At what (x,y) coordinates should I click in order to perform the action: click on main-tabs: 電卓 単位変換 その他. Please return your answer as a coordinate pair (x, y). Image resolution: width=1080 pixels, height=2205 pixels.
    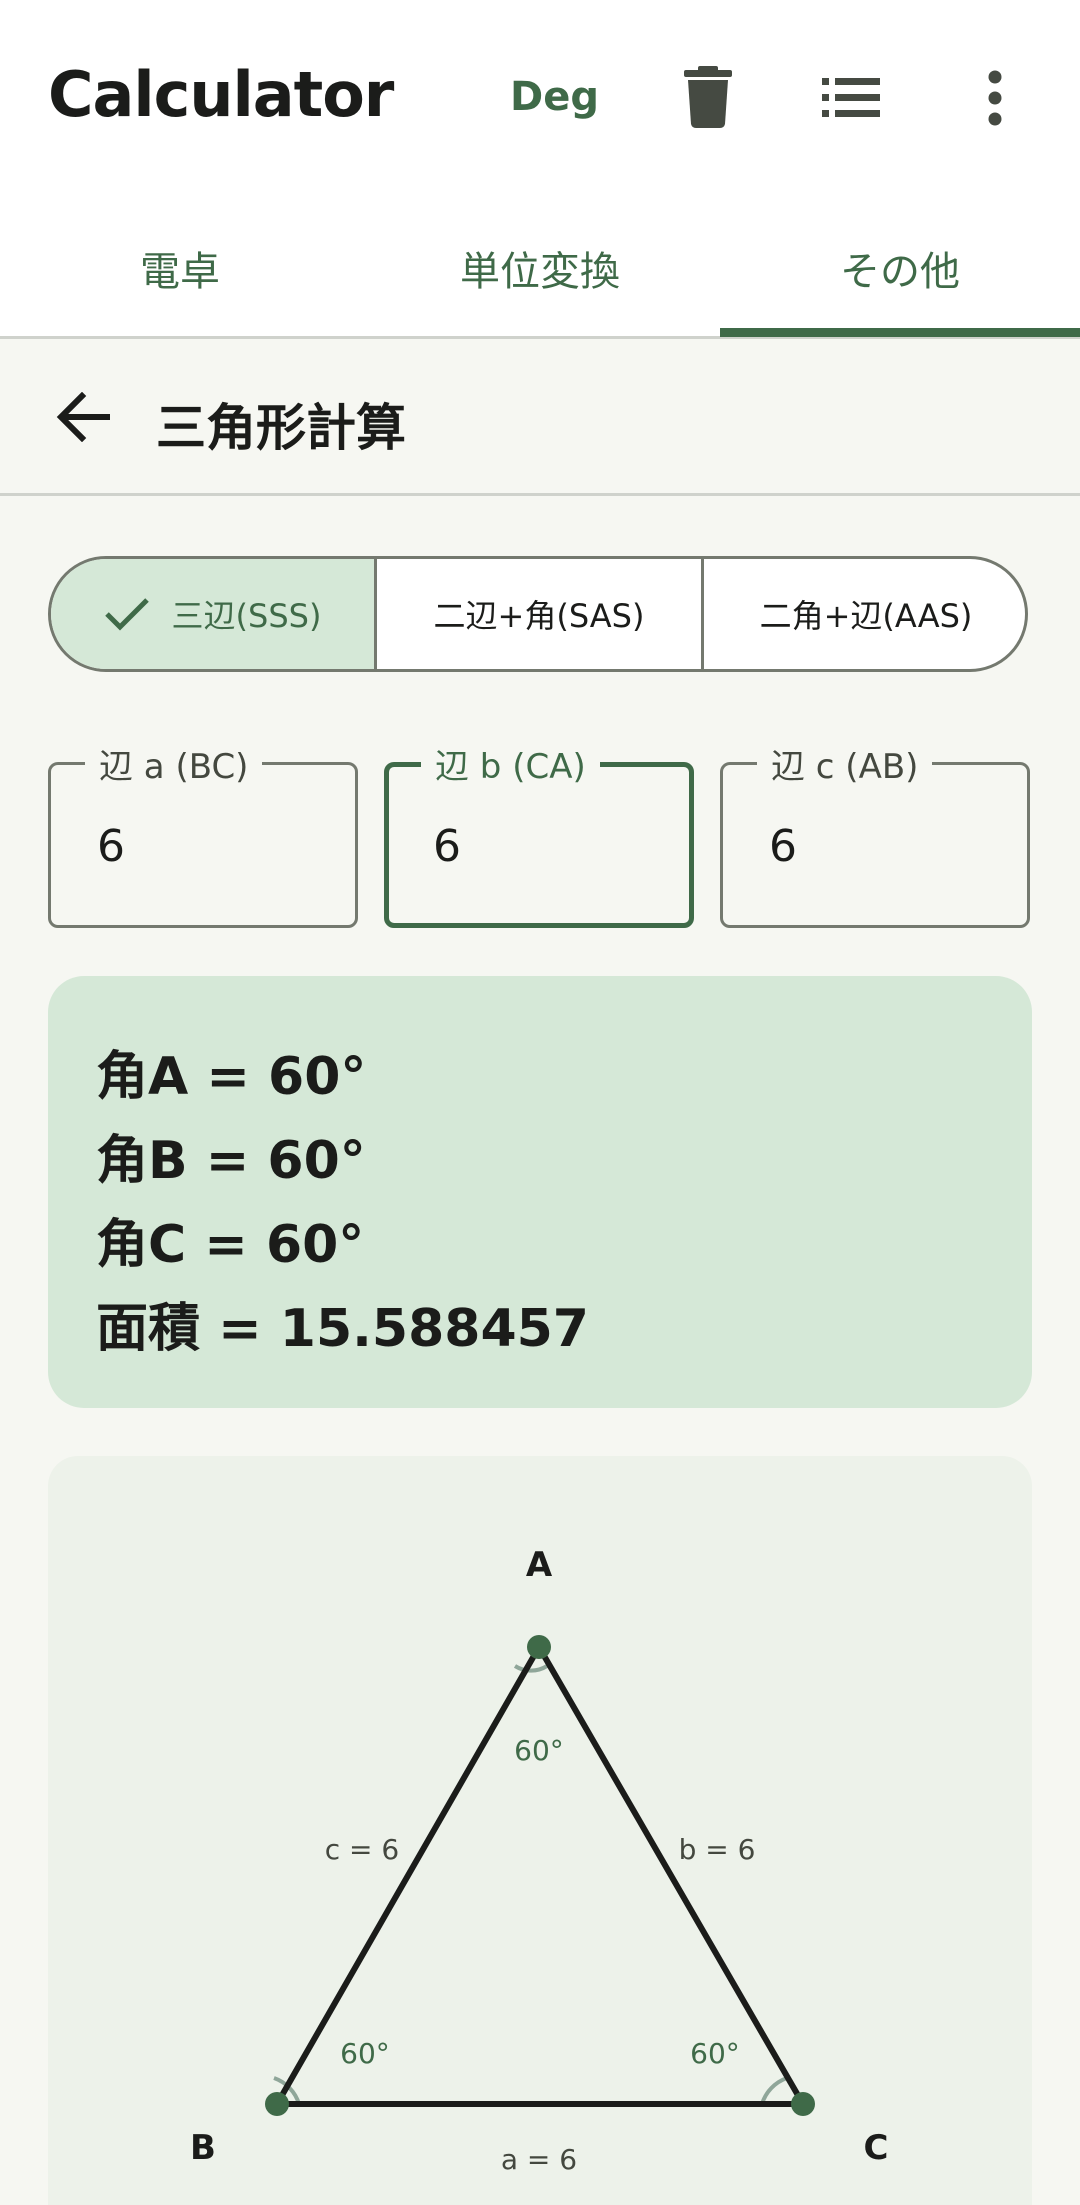
    Looking at the image, I should click on (540, 269).